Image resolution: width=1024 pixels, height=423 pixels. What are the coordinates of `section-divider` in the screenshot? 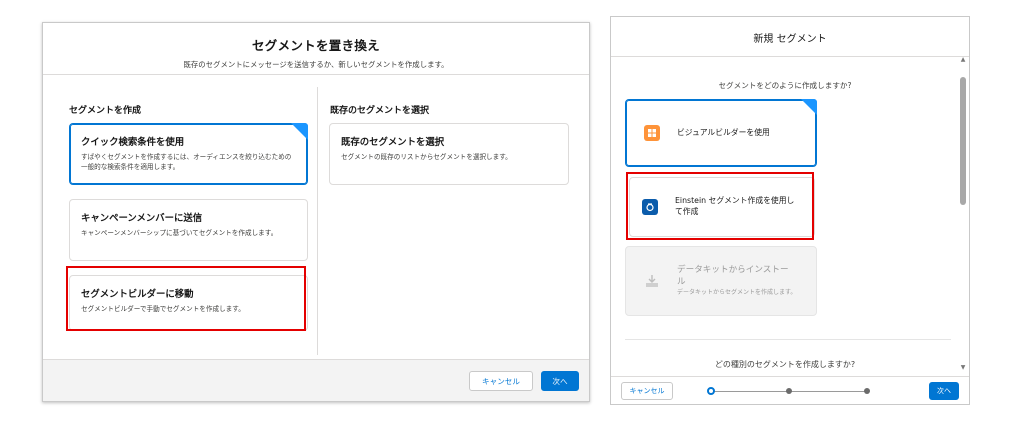 It's located at (788, 339).